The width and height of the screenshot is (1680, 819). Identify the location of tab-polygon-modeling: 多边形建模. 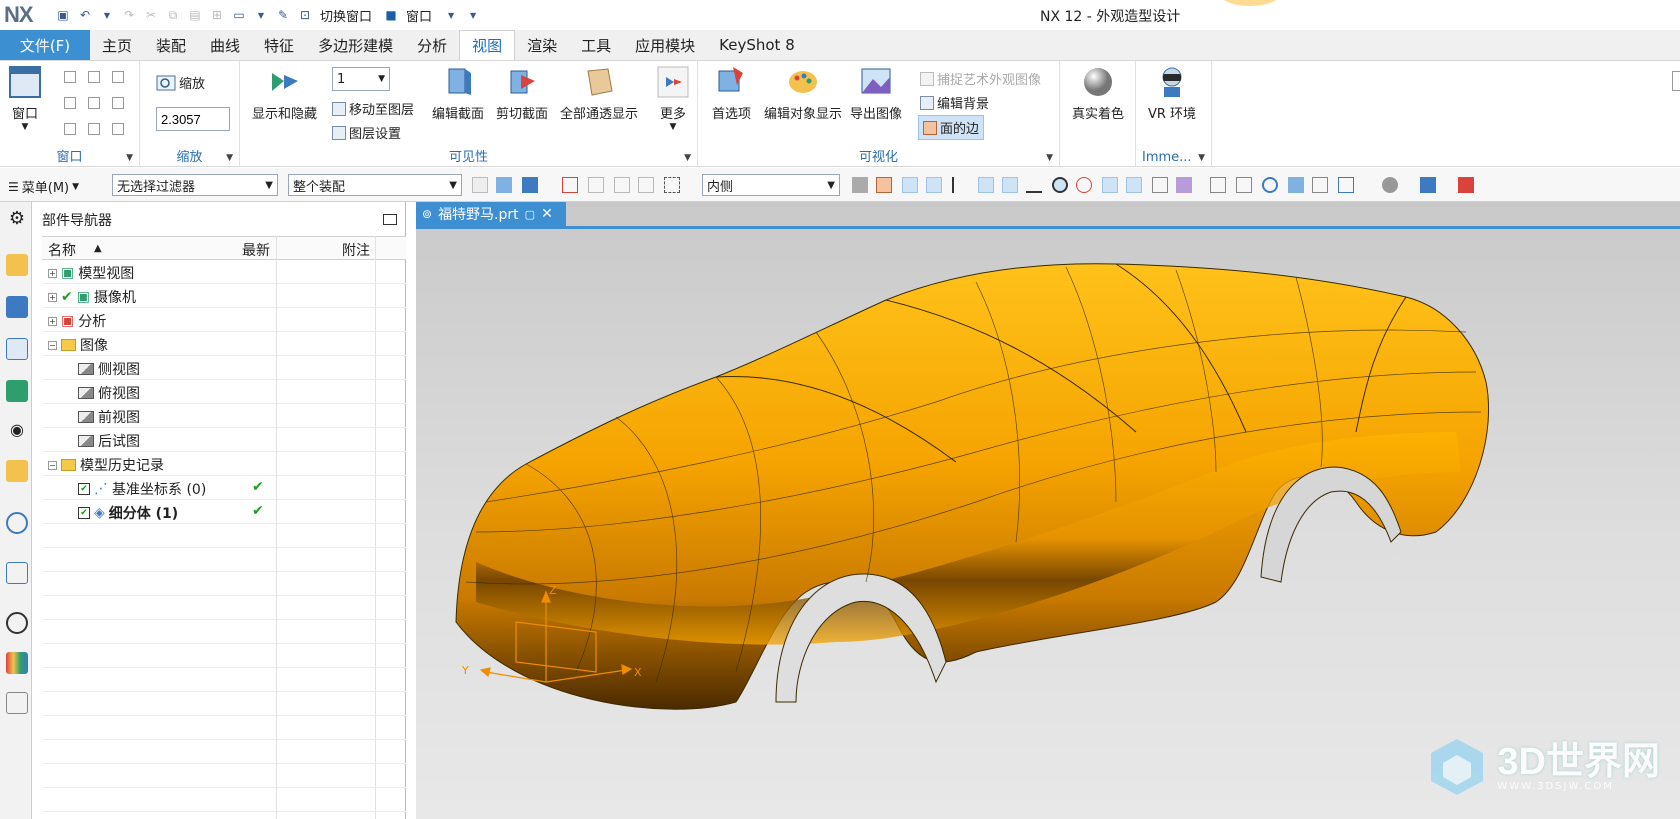
(355, 45).